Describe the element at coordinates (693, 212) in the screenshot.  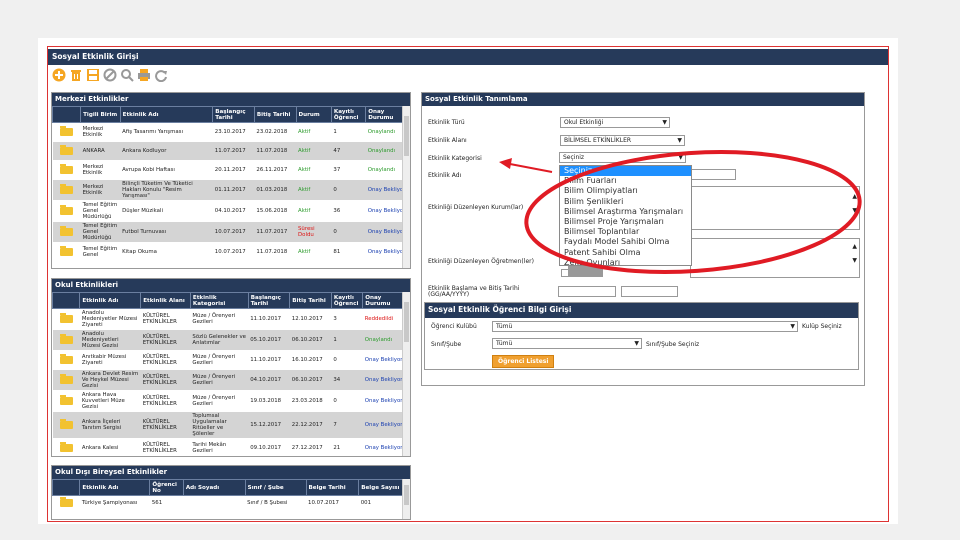
I see `highlight-circle` at that location.